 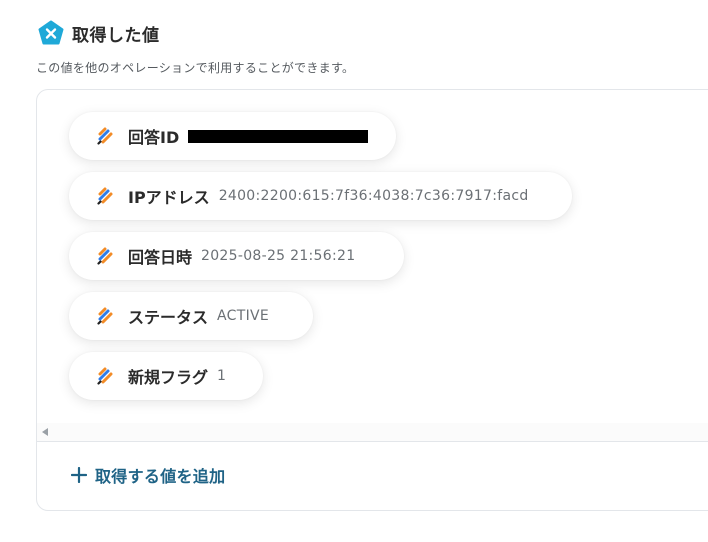 What do you see at coordinates (116, 35) in the screenshot?
I see `section-title: 取得した値` at bounding box center [116, 35].